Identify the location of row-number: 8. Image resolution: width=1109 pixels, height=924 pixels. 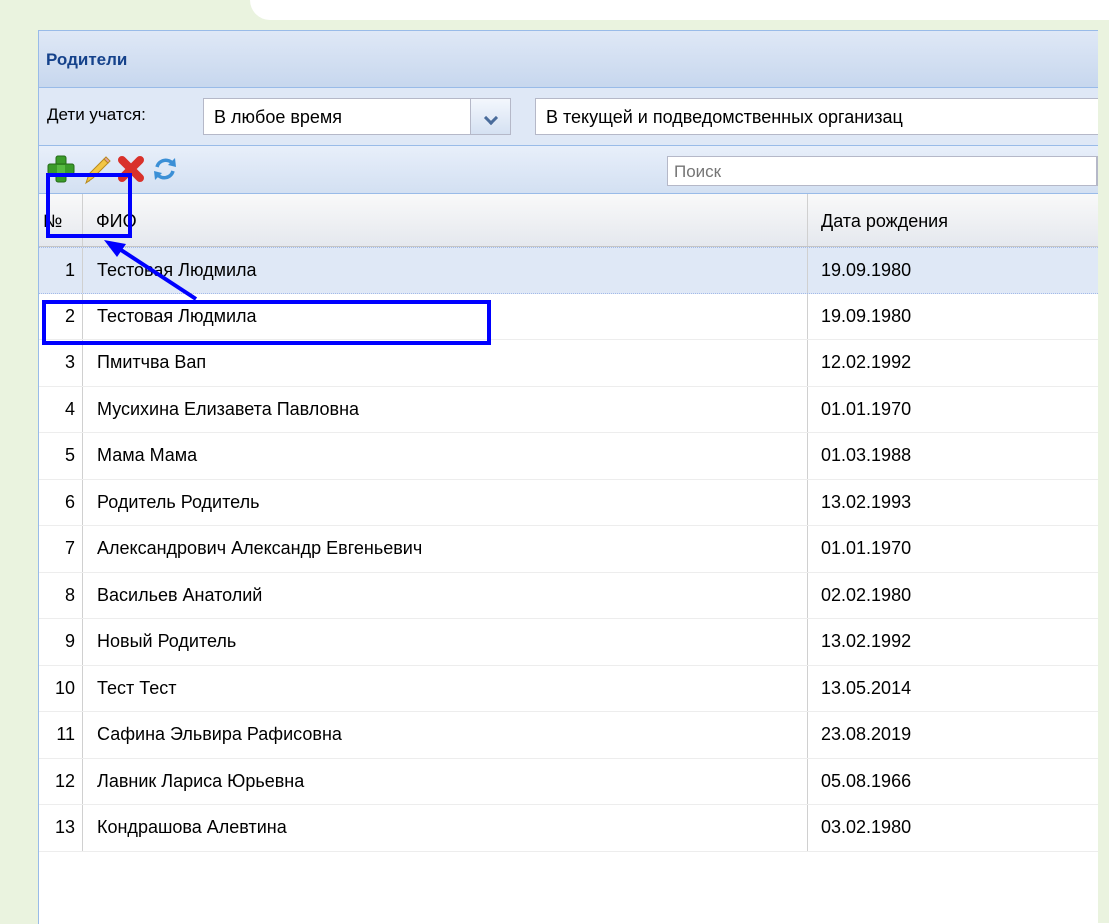
(61, 595).